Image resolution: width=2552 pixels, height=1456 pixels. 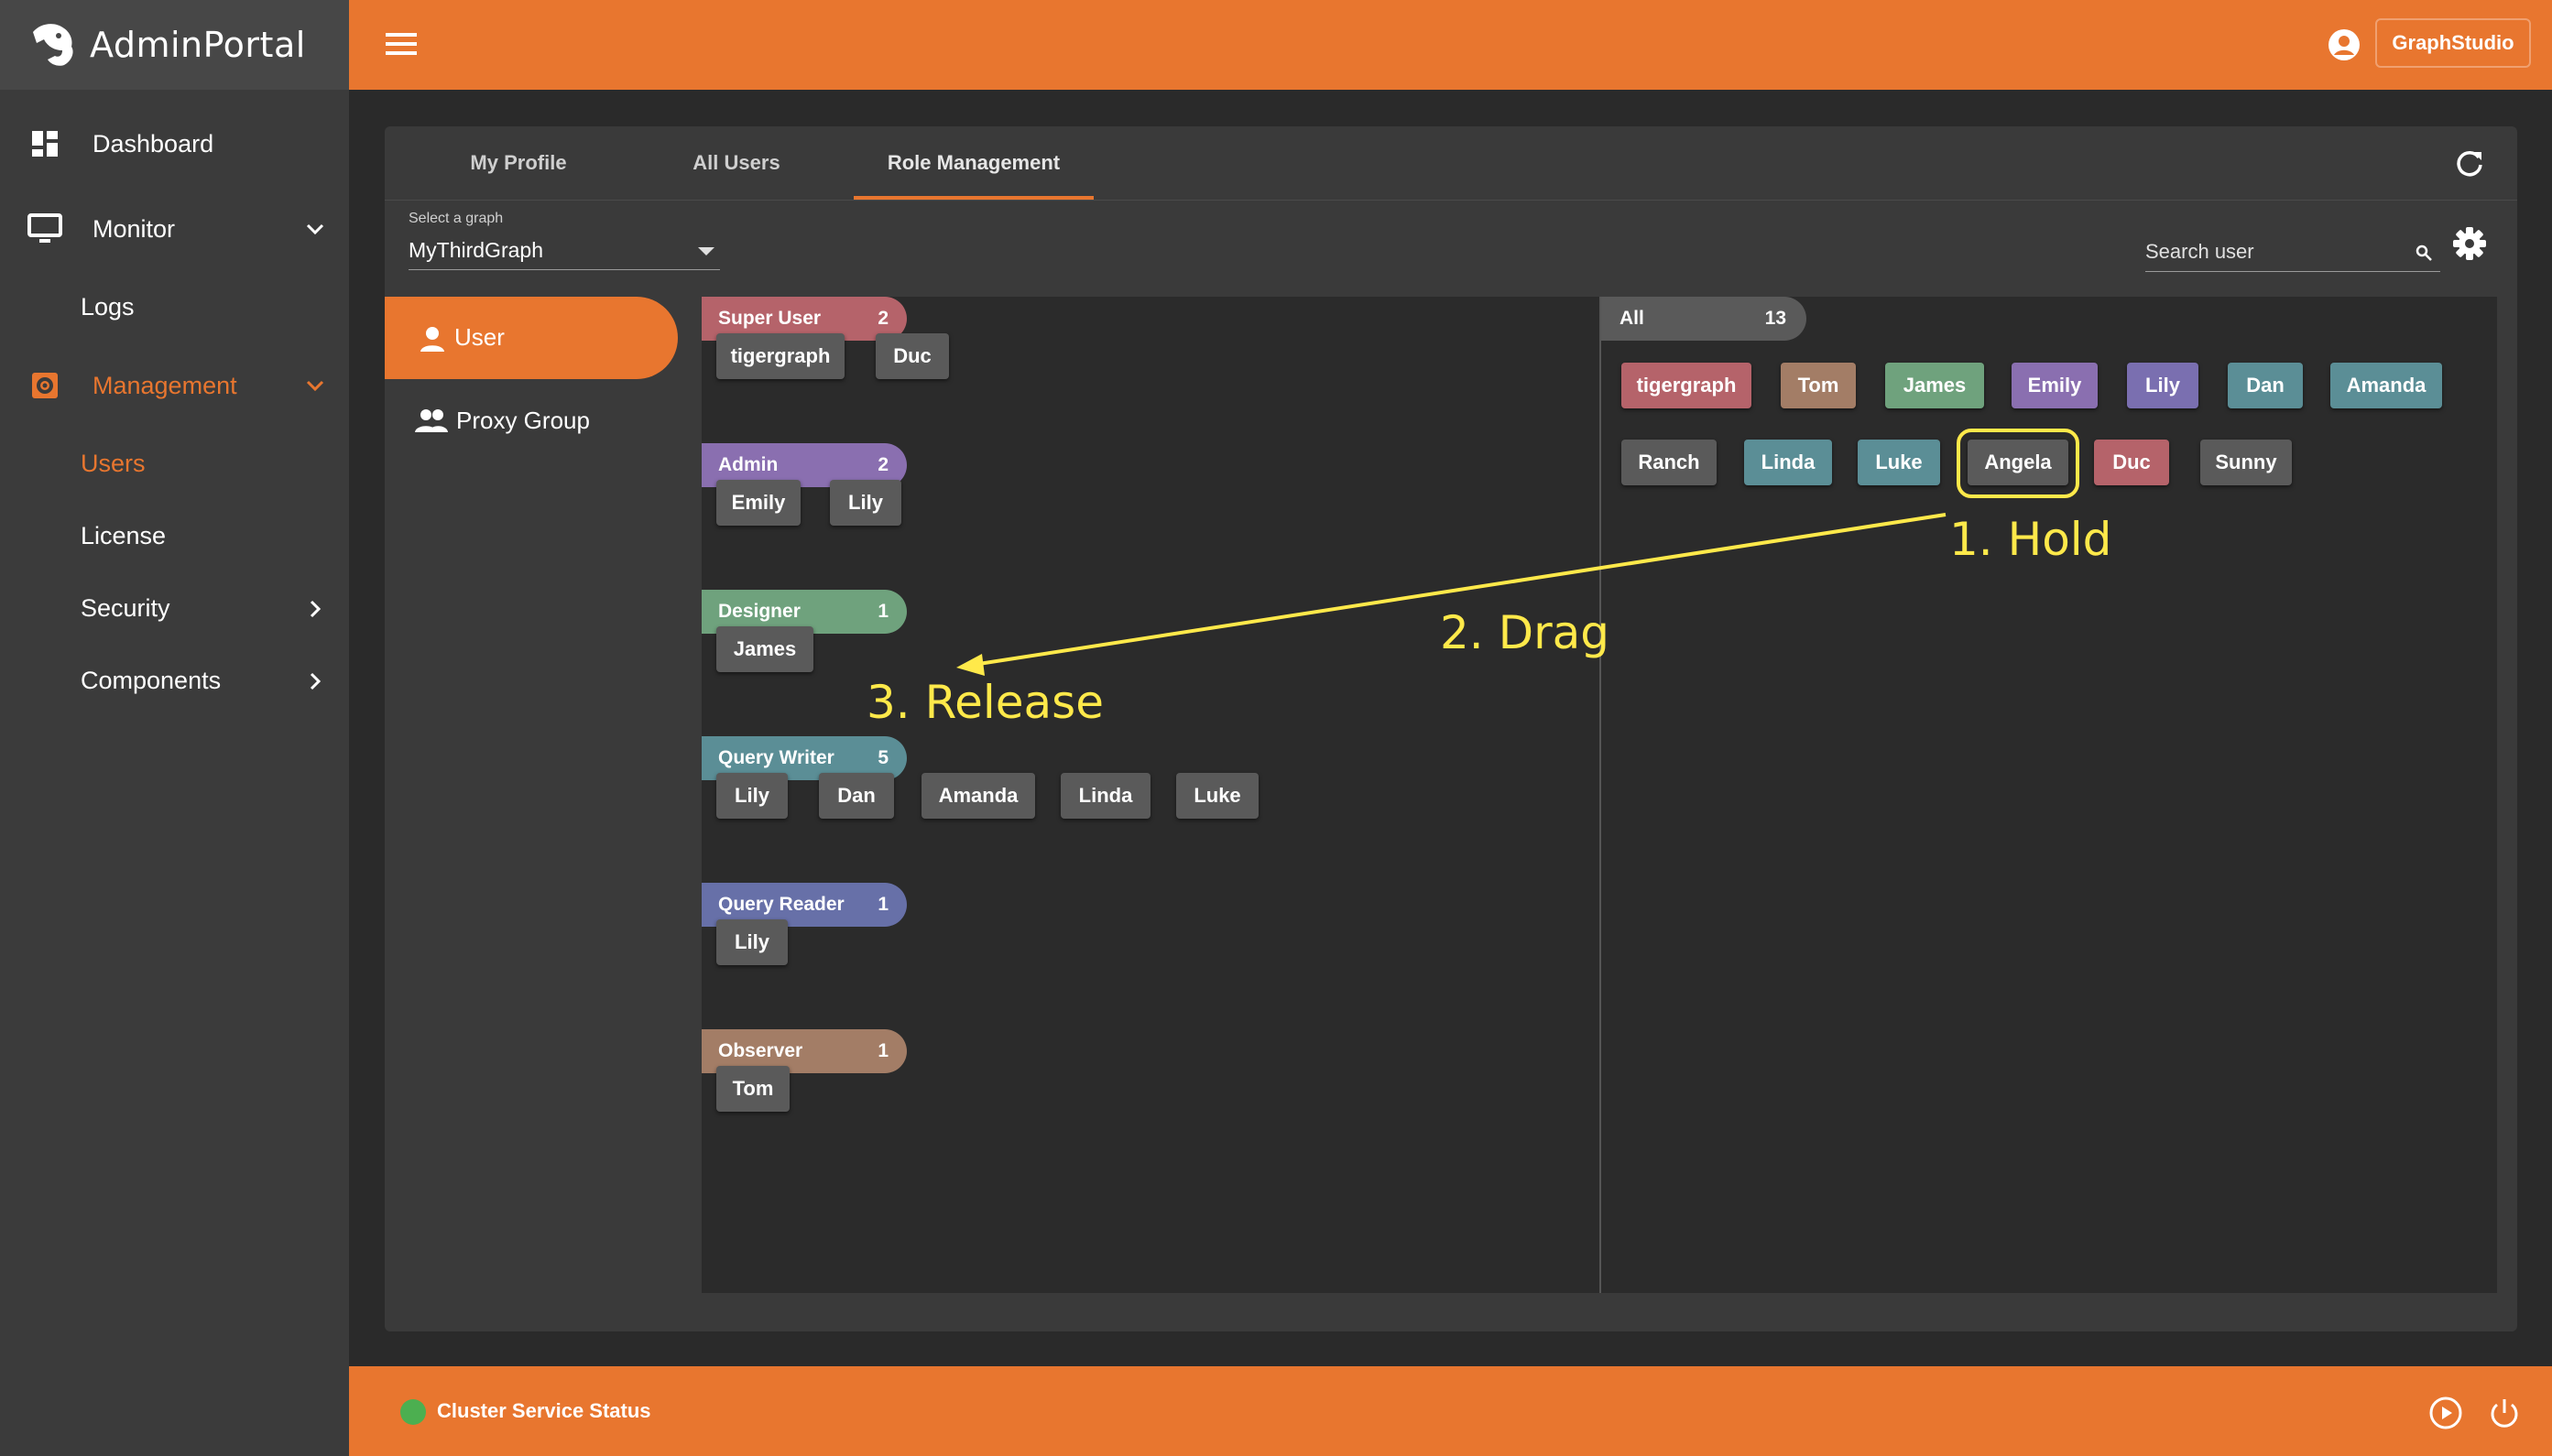 I want to click on sidebar-item-label: License, so click(x=124, y=535).